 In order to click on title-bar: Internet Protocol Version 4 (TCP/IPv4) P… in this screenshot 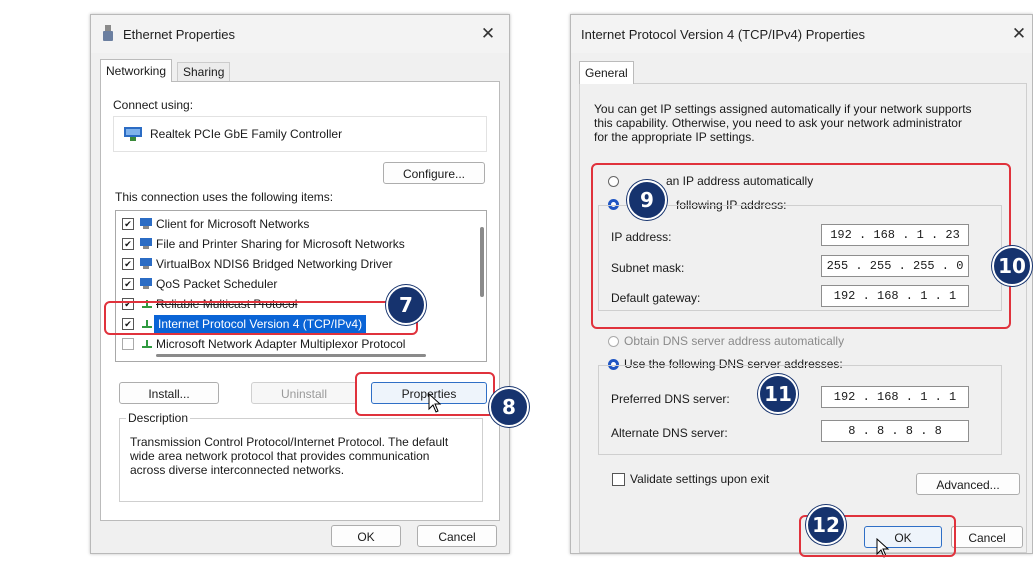, I will do `click(801, 34)`.